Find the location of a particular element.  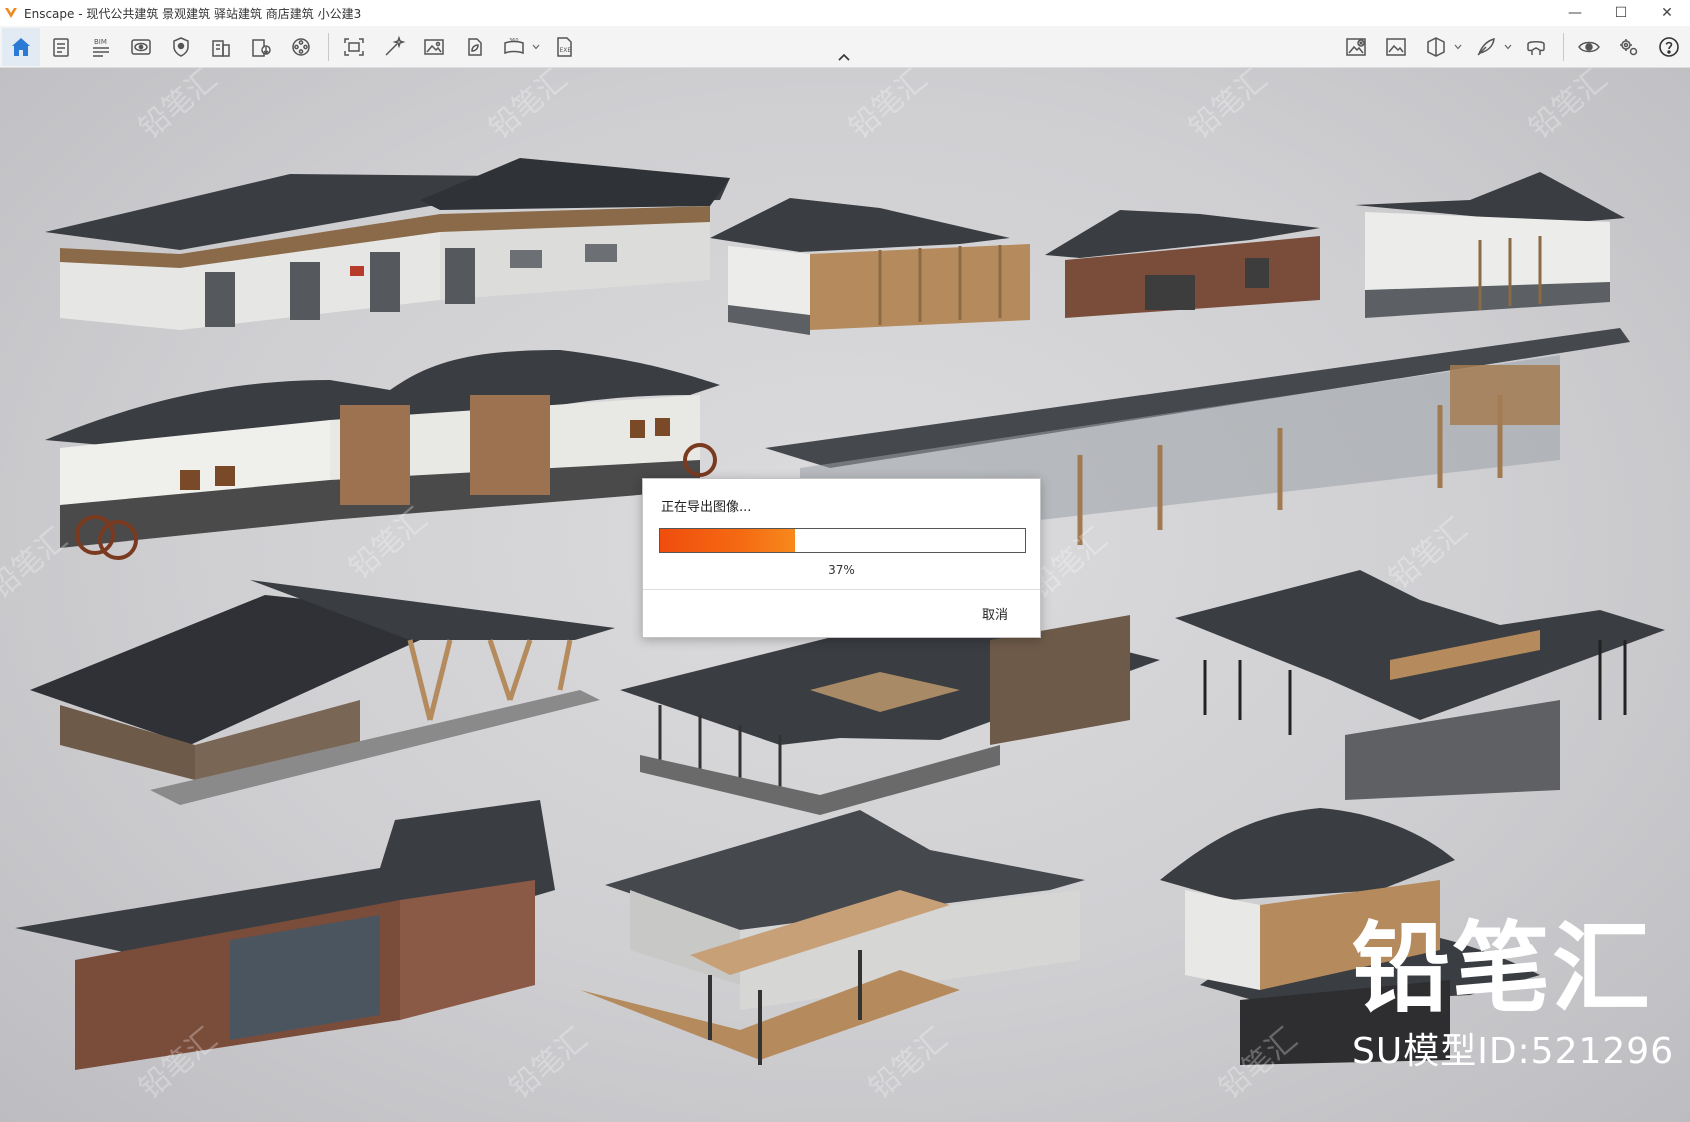

leaf-tag-icon is located at coordinates (475, 46).